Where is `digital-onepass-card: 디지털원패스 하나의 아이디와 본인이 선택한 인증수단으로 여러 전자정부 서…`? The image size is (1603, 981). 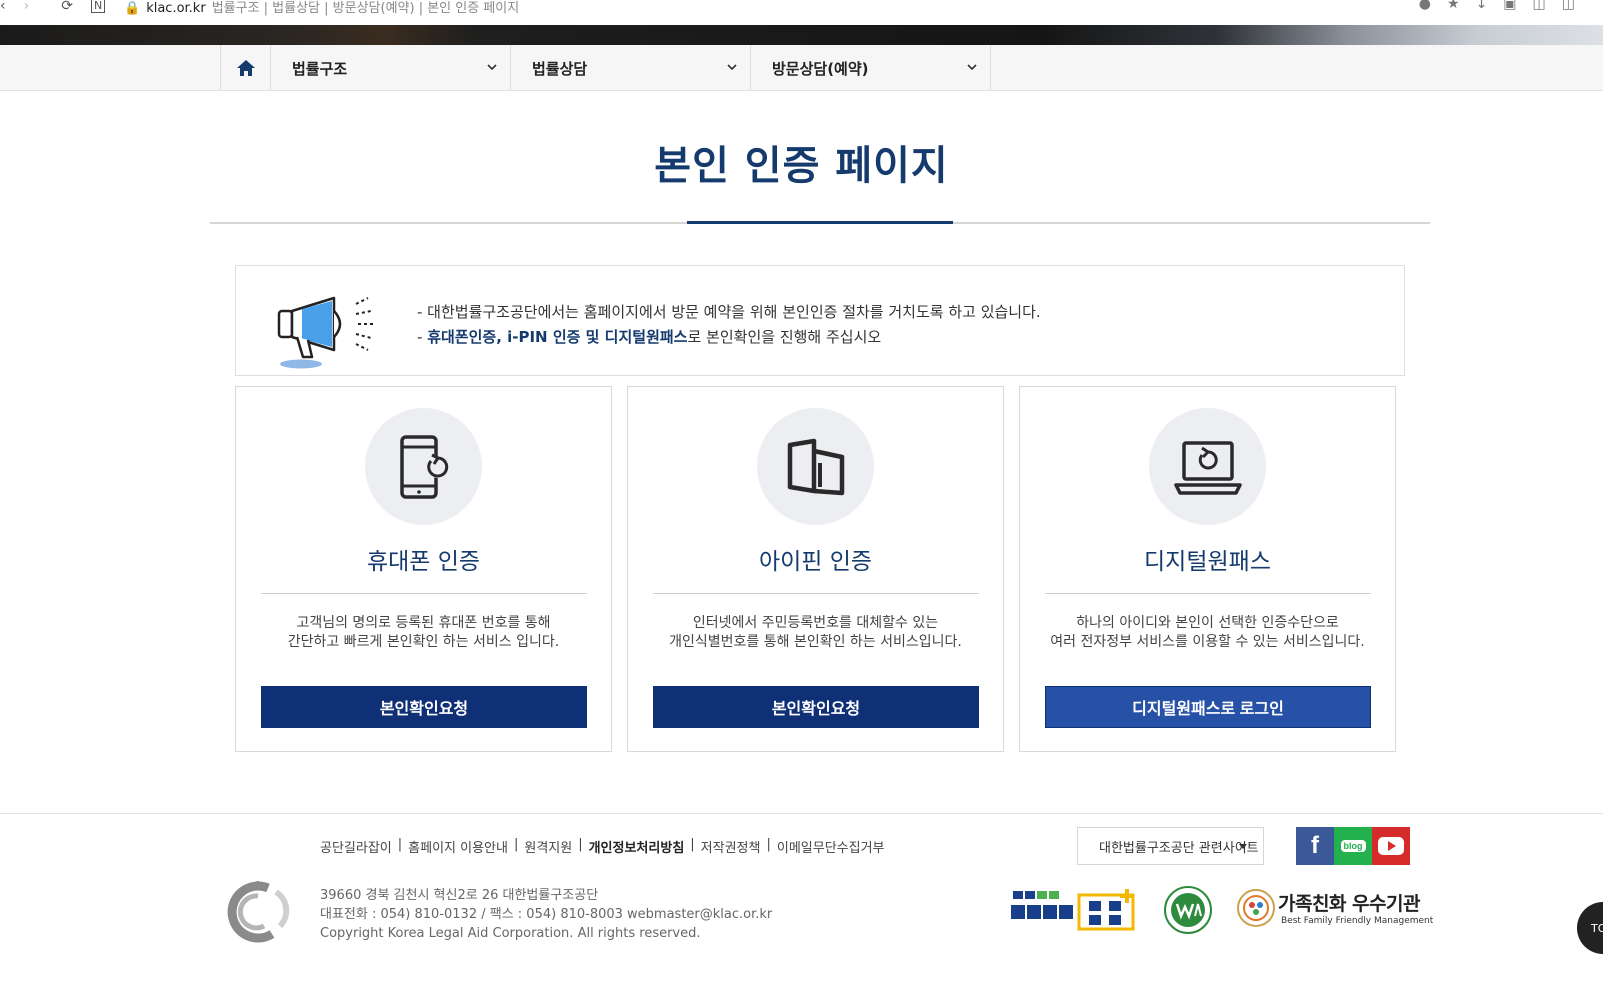 digital-onepass-card: 디지털원패스 하나의 아이디와 본인이 선택한 인증수단으로 여러 전자정부 서… is located at coordinates (1207, 569).